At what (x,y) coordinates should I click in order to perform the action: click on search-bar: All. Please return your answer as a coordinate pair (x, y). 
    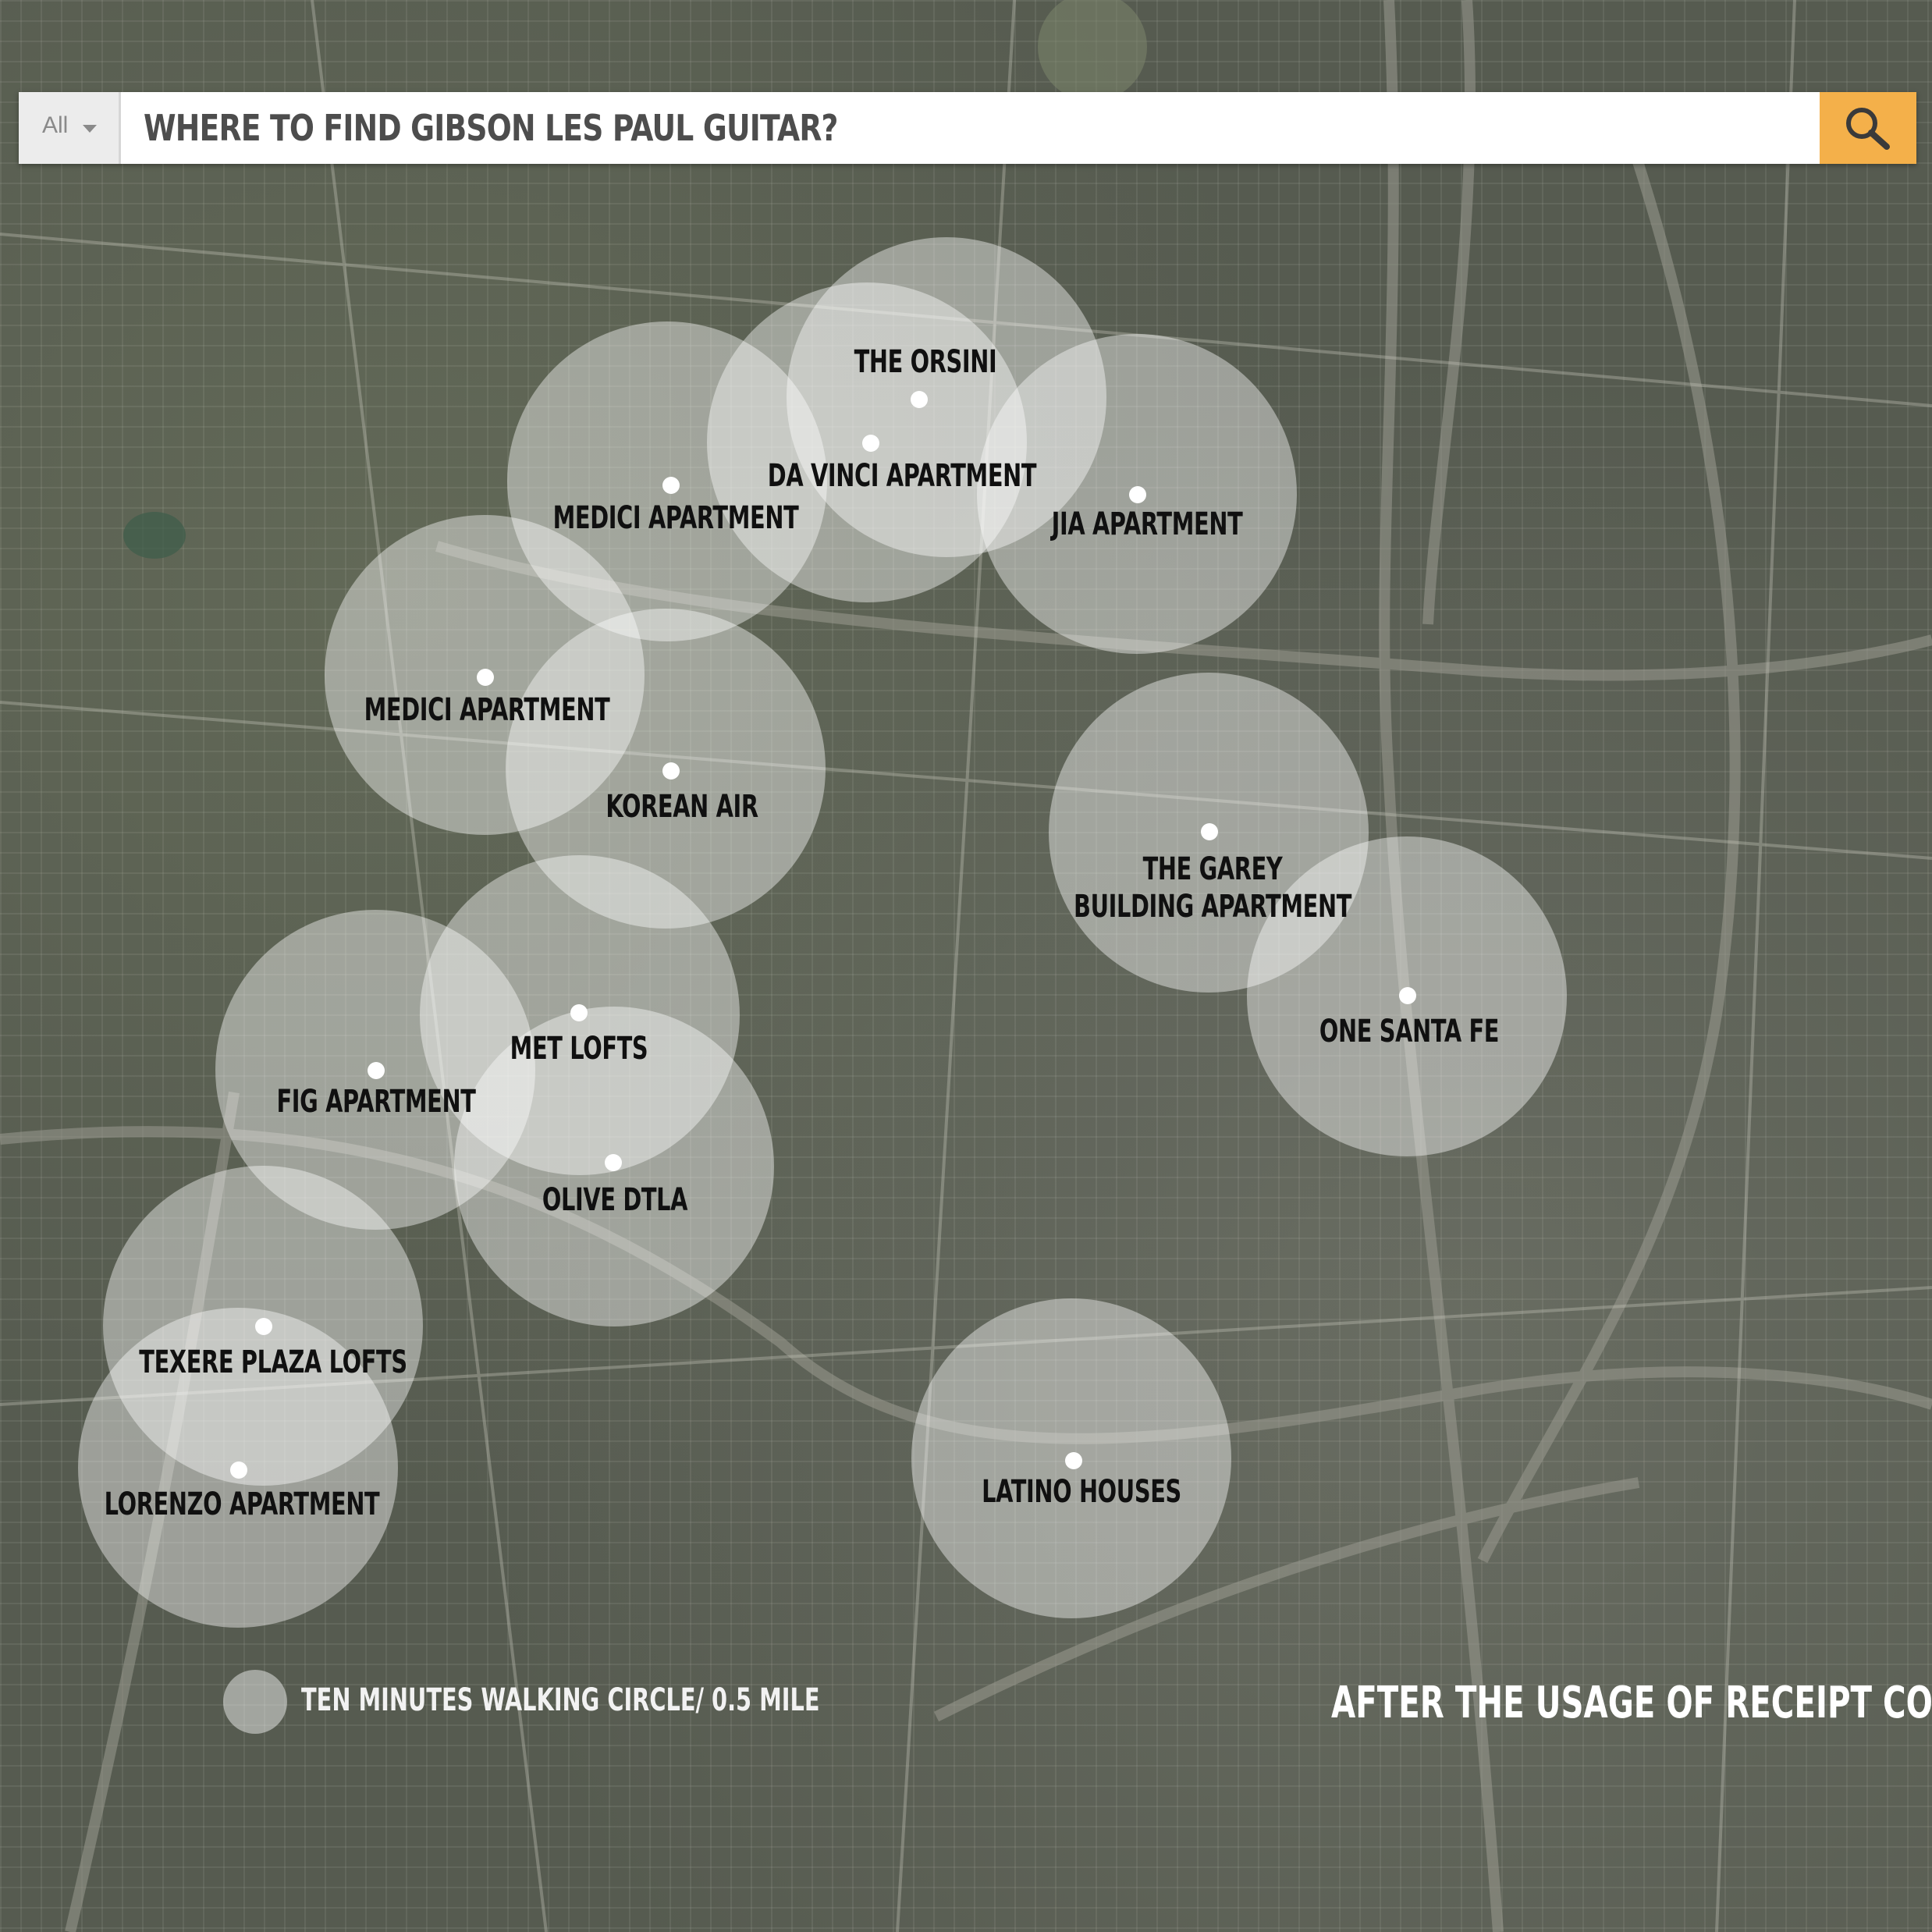
    Looking at the image, I should click on (967, 128).